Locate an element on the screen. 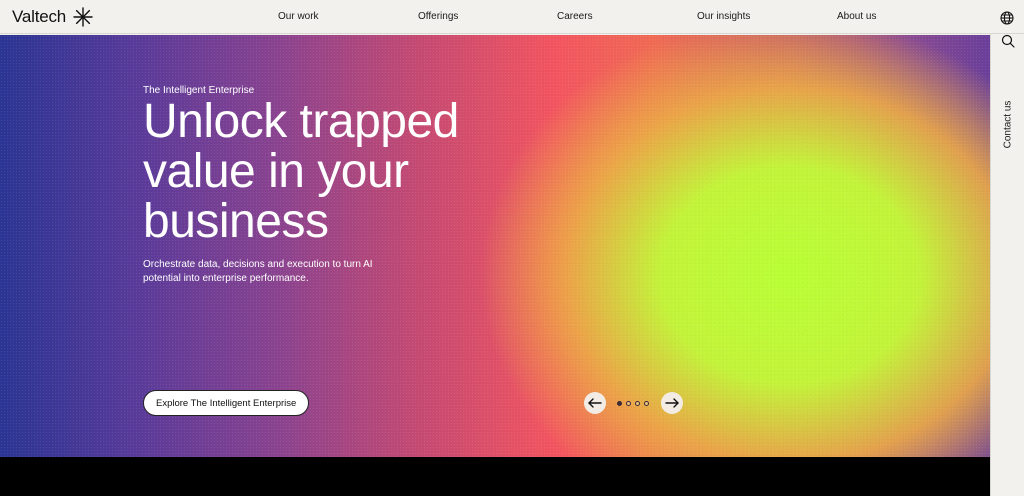 This screenshot has width=1024, height=496. globe-icon is located at coordinates (1007, 18).